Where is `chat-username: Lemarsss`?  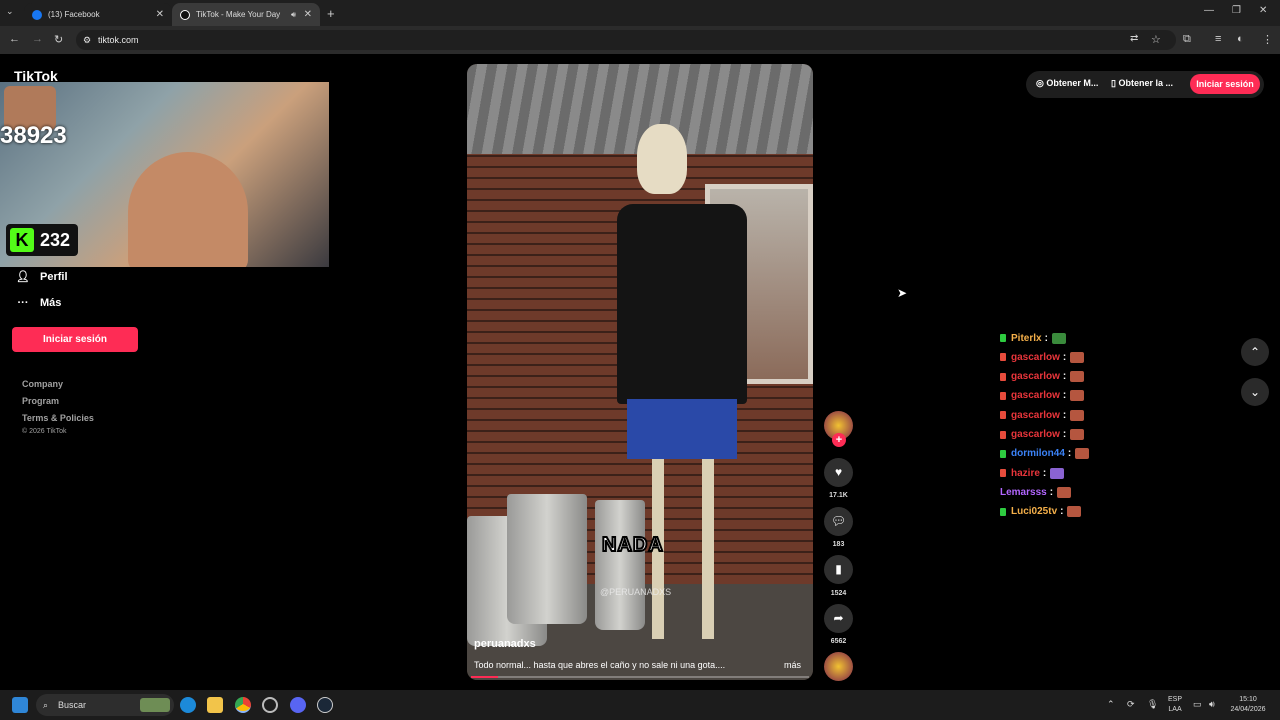
chat-username: Lemarsss is located at coordinates (1023, 492).